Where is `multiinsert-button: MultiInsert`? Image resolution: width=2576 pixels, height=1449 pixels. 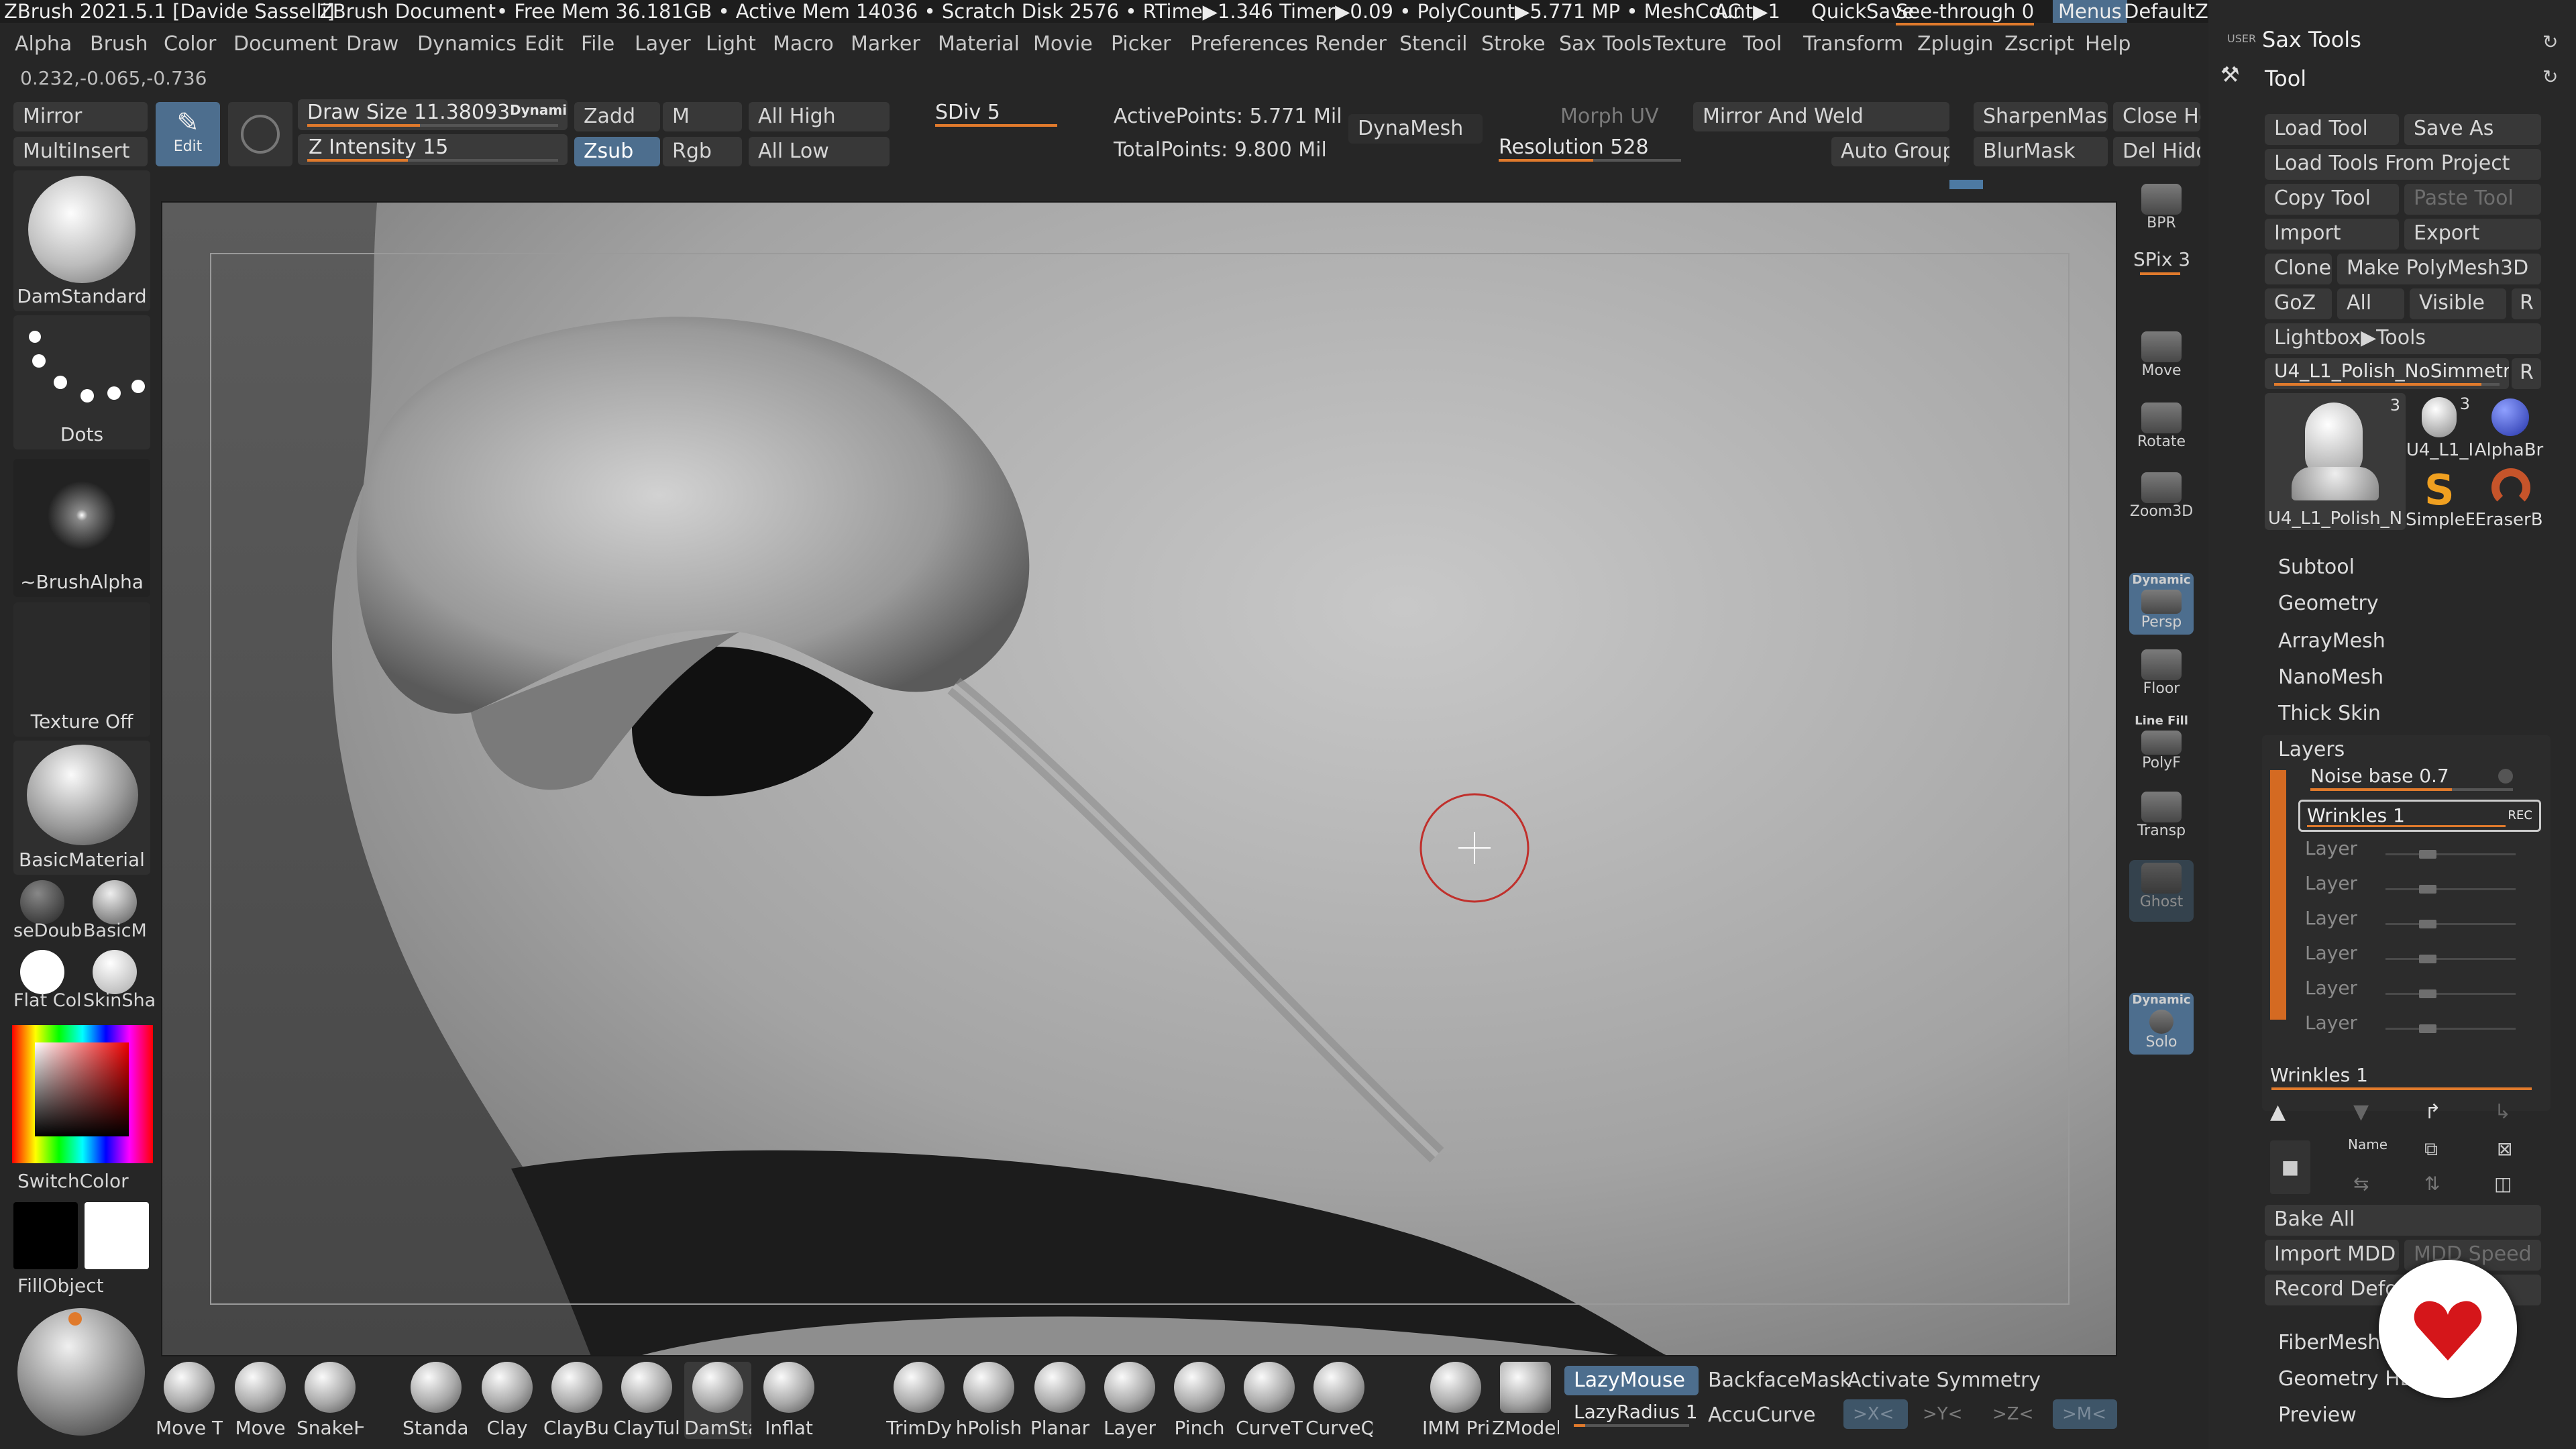
multiinsert-button: MultiInsert is located at coordinates (80, 151).